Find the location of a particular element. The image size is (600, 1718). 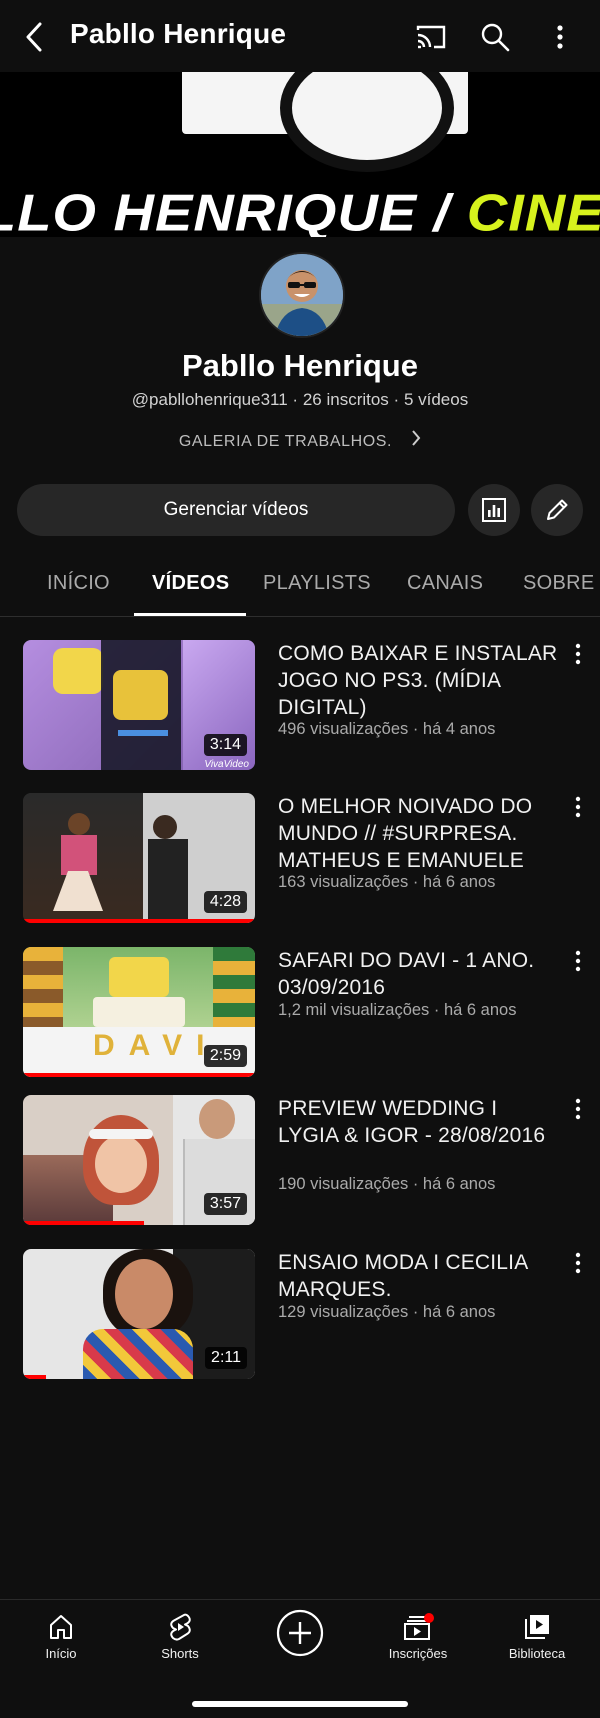

back-icon is located at coordinates (35, 37).